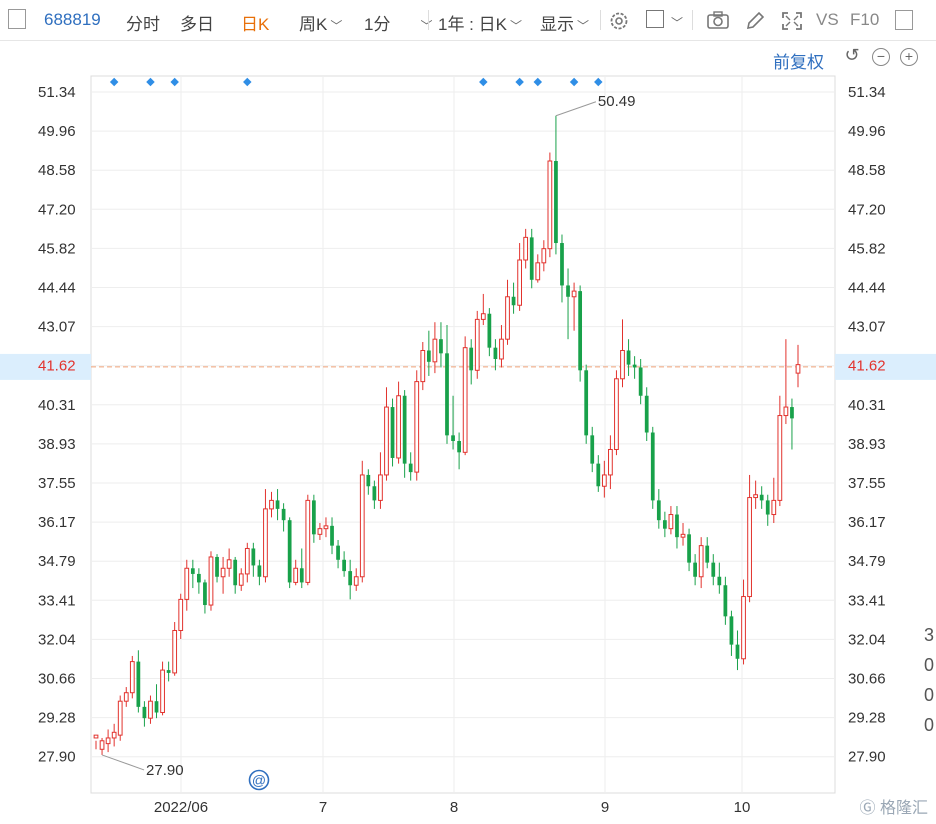 The height and width of the screenshot is (824, 936). I want to click on y-tick-label-left: 37.55, so click(57, 483).